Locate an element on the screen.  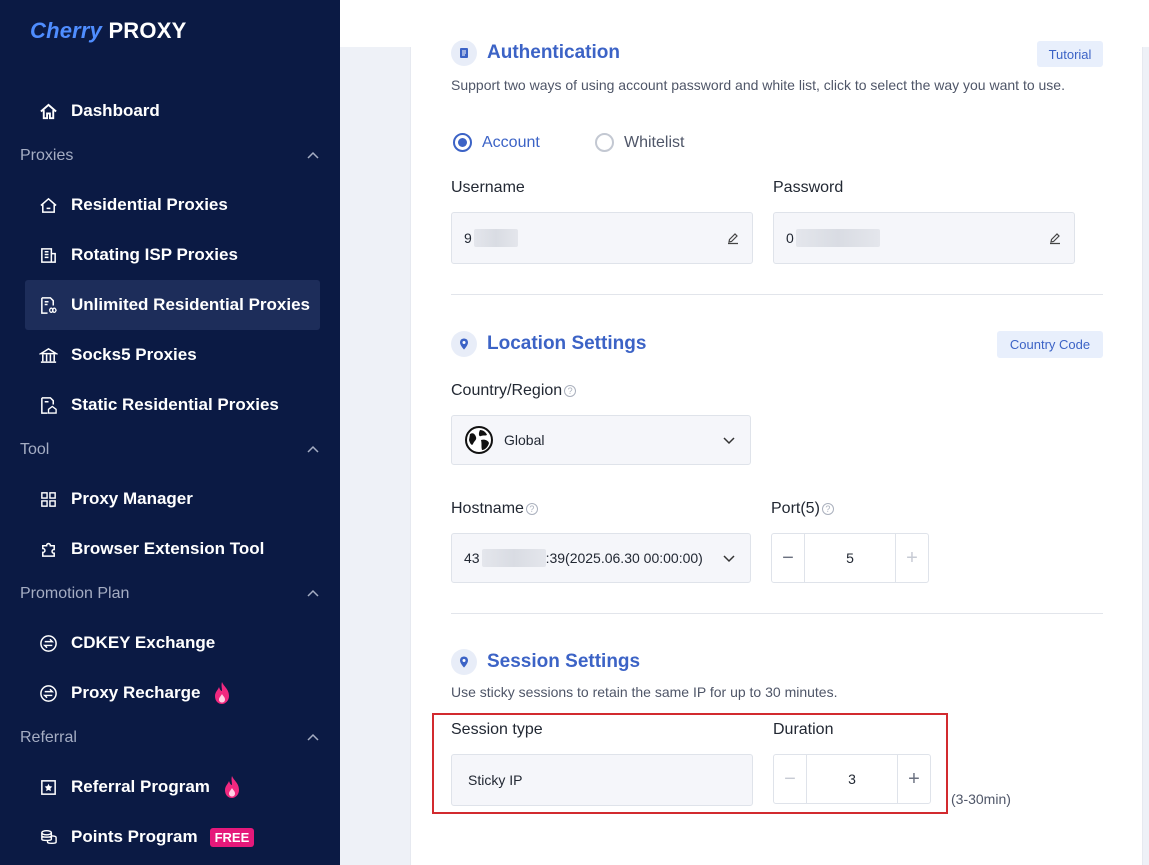
session-settings-heading: Session Settings is located at coordinates (545, 662).